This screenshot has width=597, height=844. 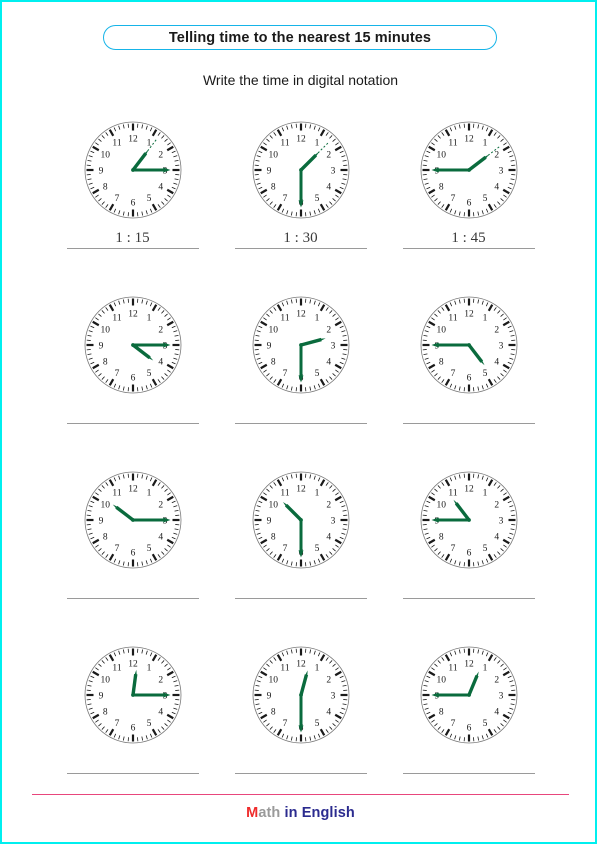 I want to click on clock-problem-2: 1212345678910111 : 30, so click(x=301, y=199).